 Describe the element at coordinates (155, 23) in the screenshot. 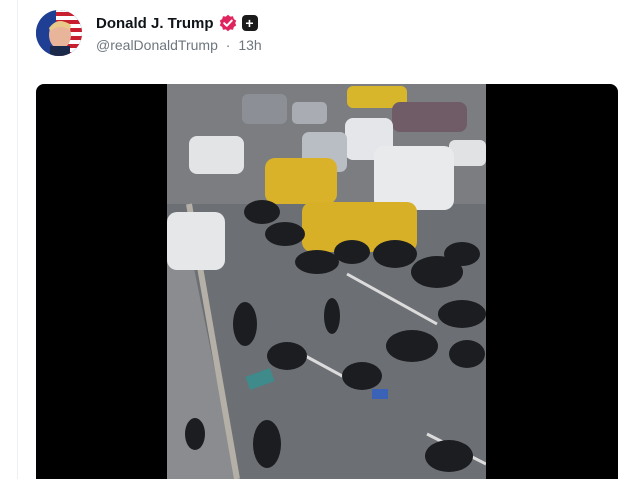

I see `author-display-name: Donald J. Trump` at that location.